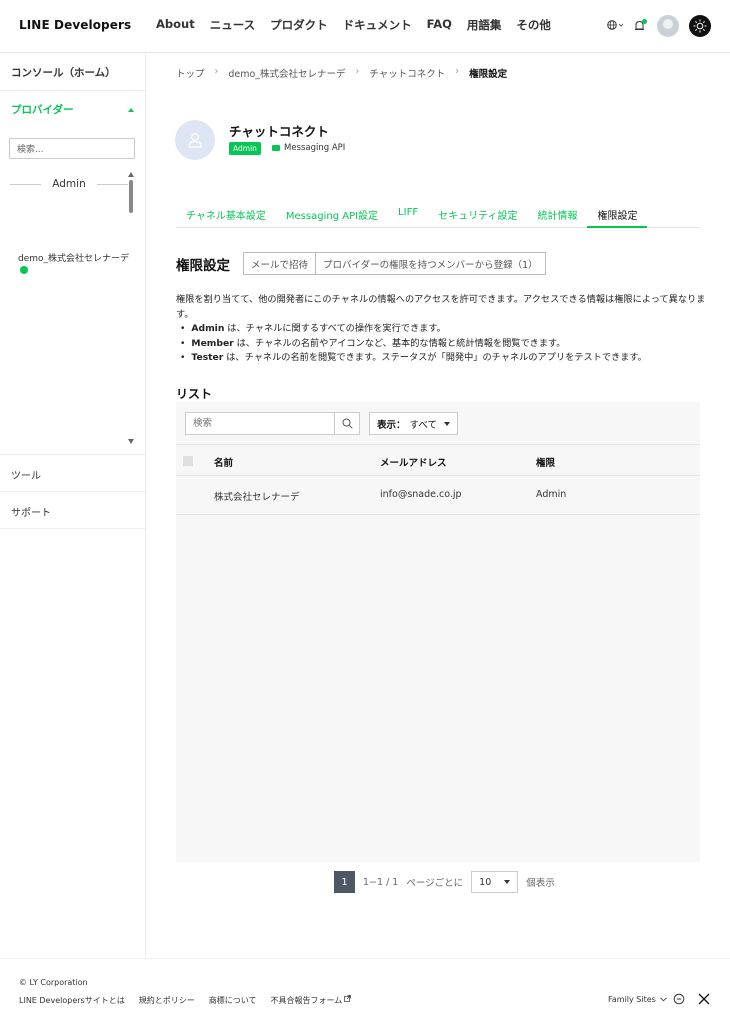 The image size is (730, 1024). I want to click on nav-about: About, so click(175, 25).